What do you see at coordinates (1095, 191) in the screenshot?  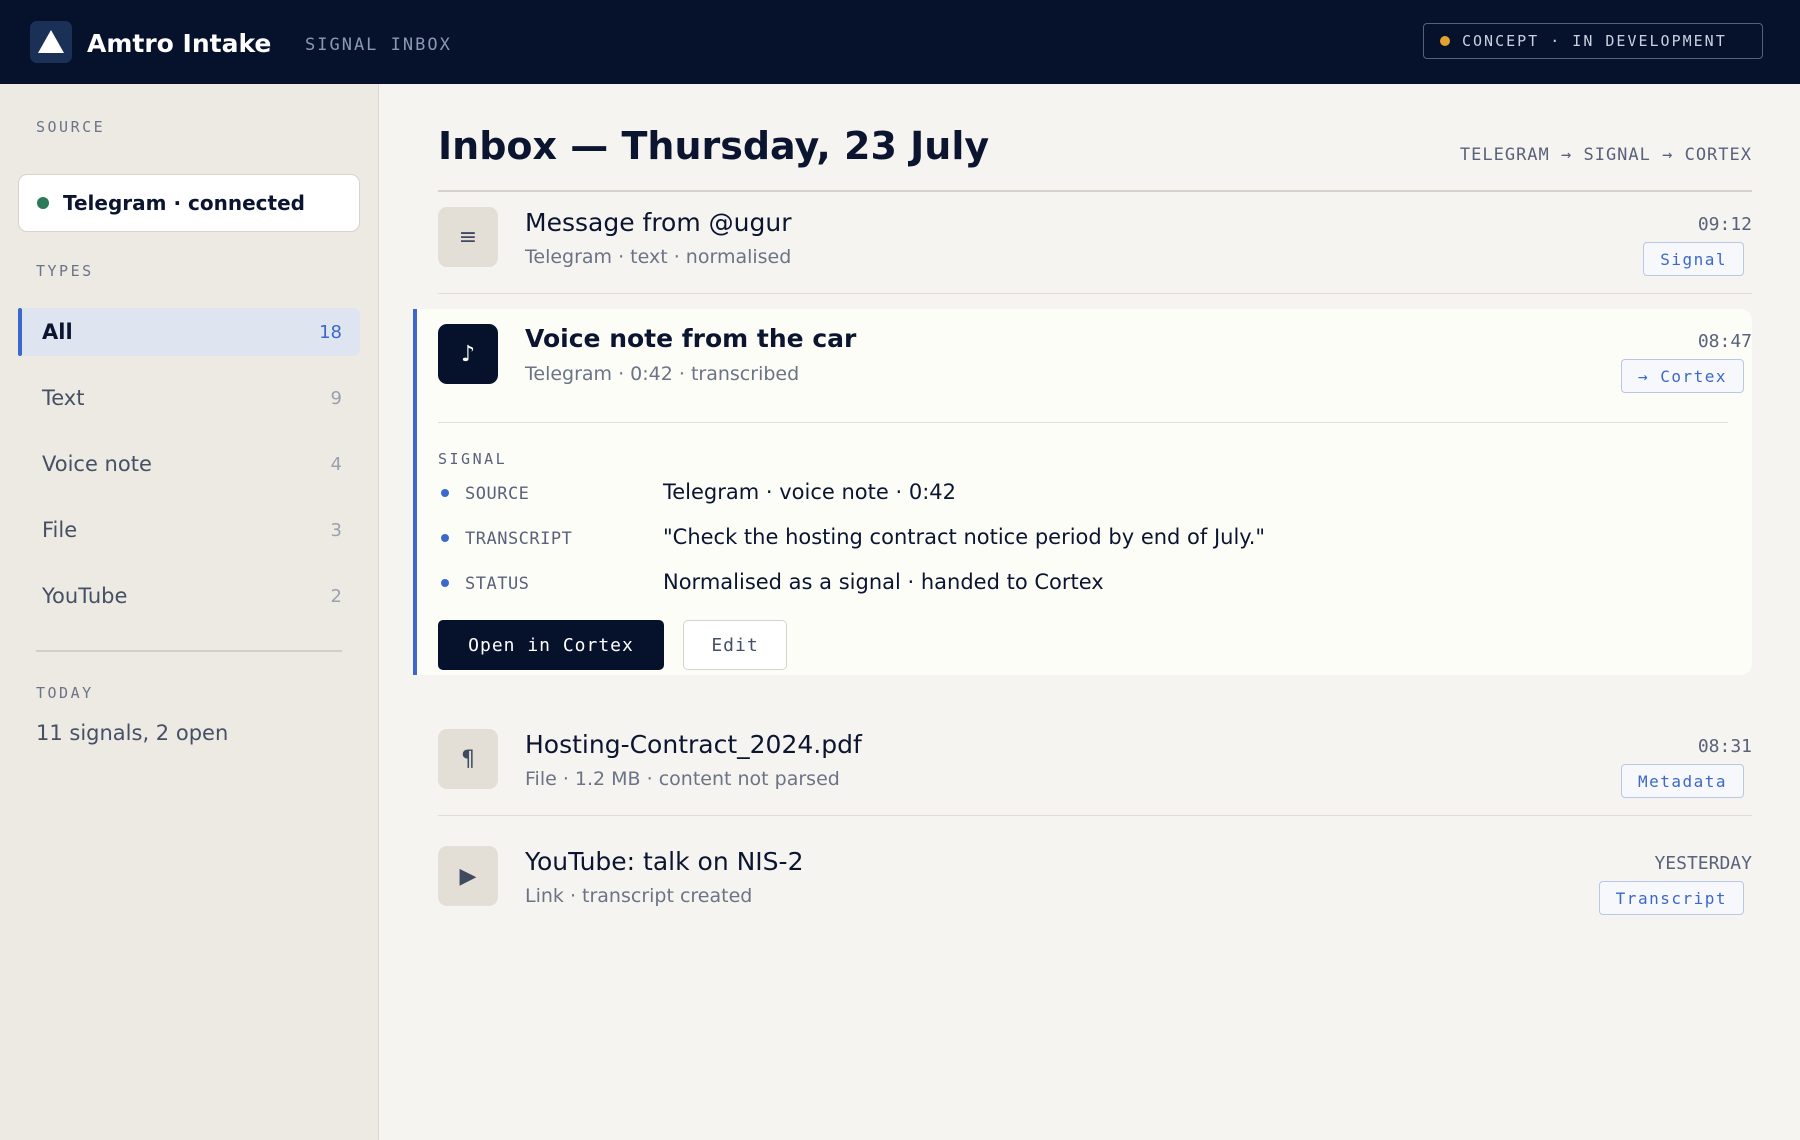 I see `title-divider` at bounding box center [1095, 191].